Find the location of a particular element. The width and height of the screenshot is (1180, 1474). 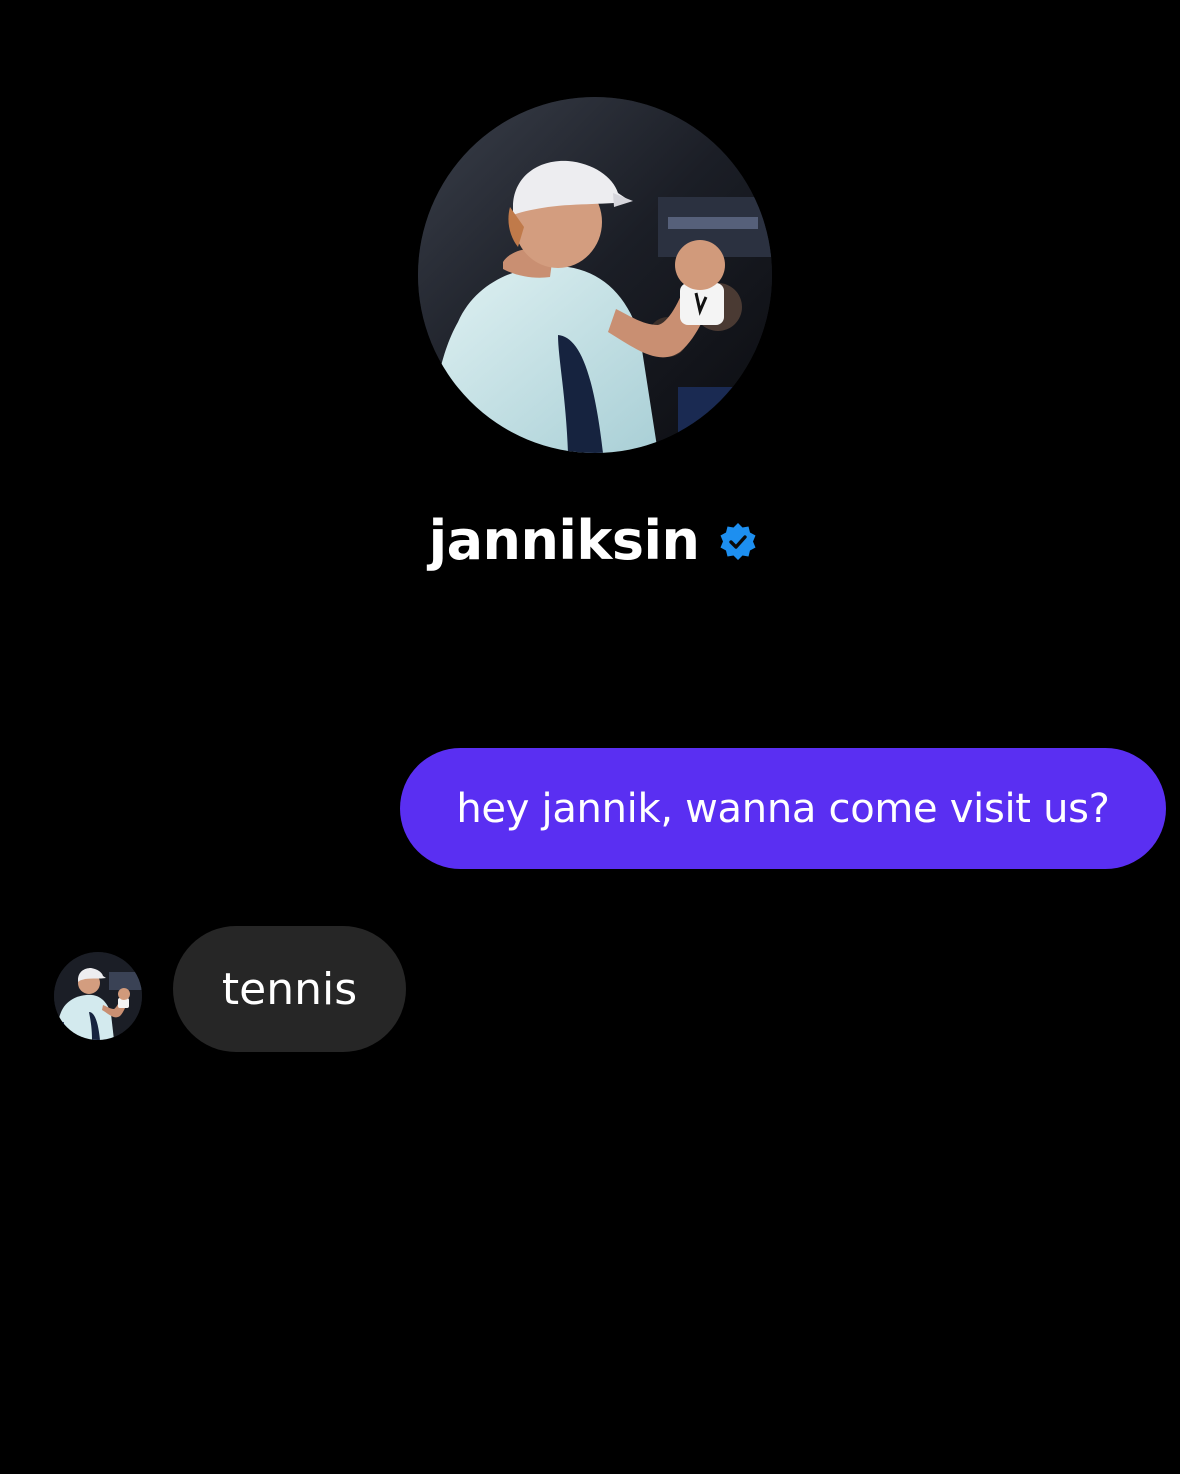

sender-avatar-photo is located at coordinates (98, 996).